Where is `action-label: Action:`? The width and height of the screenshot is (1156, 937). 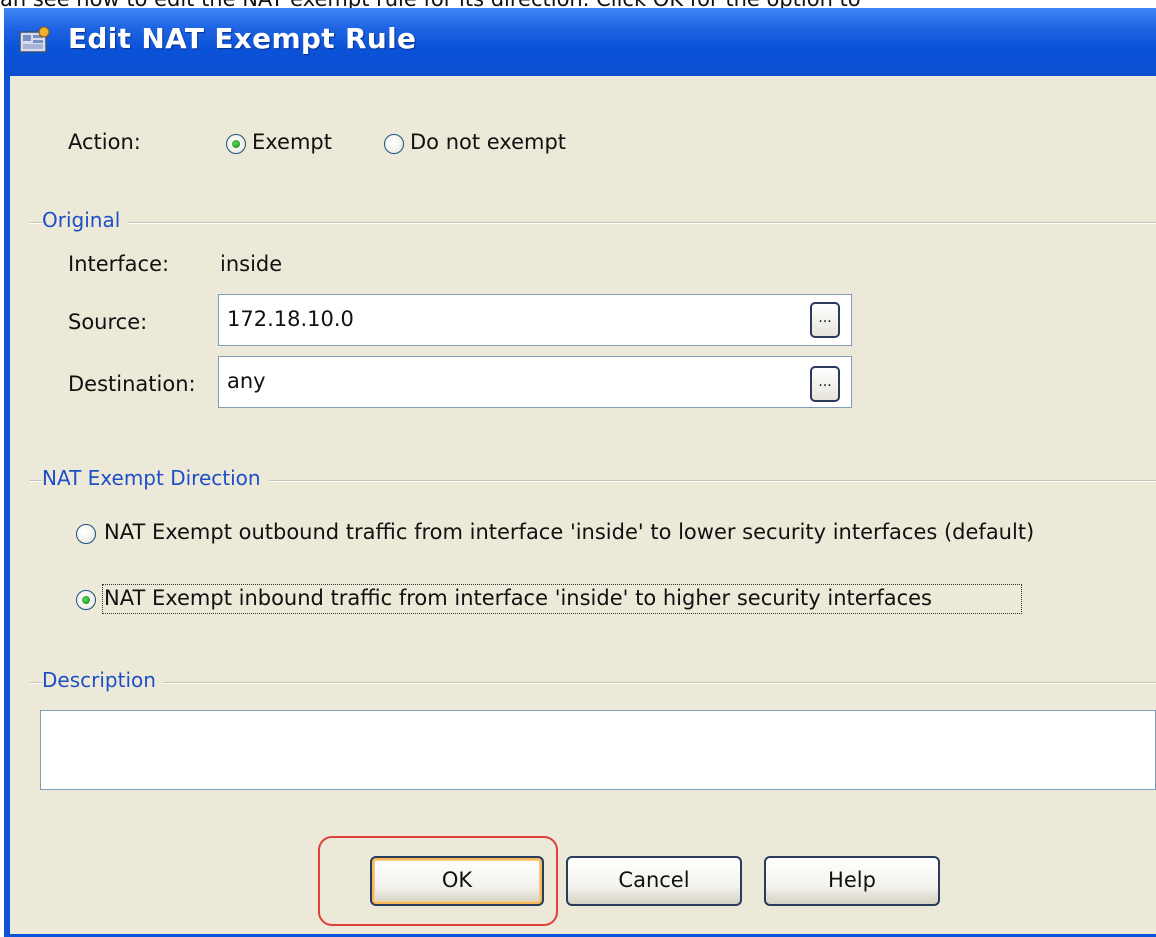
action-label: Action: is located at coordinates (104, 142).